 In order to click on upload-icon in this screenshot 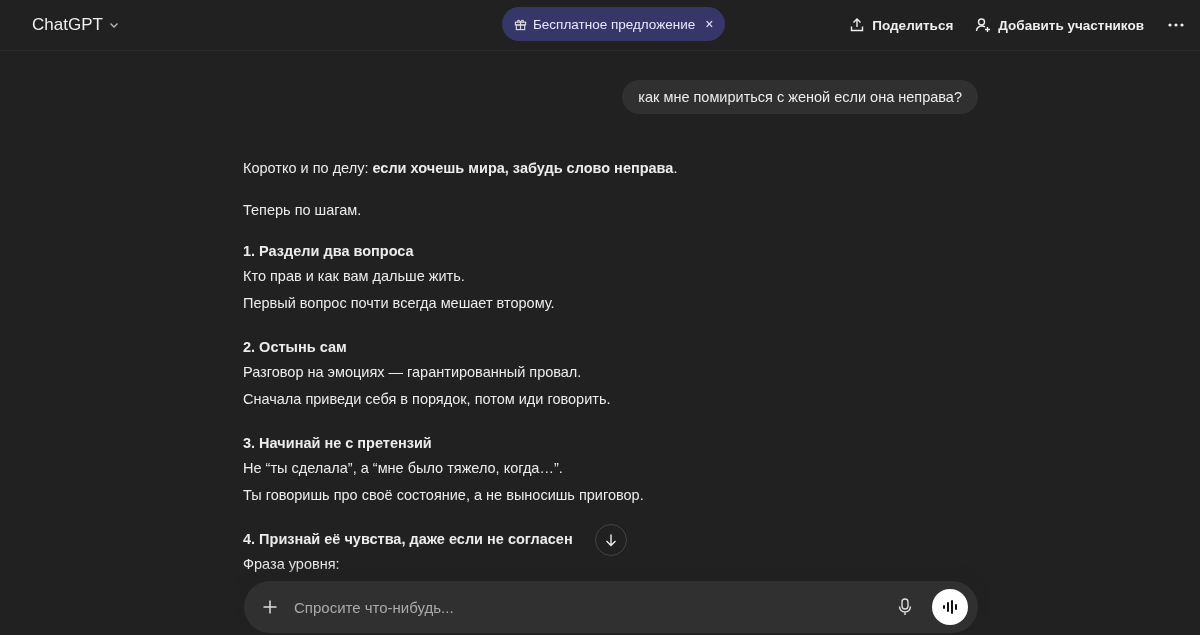, I will do `click(857, 25)`.